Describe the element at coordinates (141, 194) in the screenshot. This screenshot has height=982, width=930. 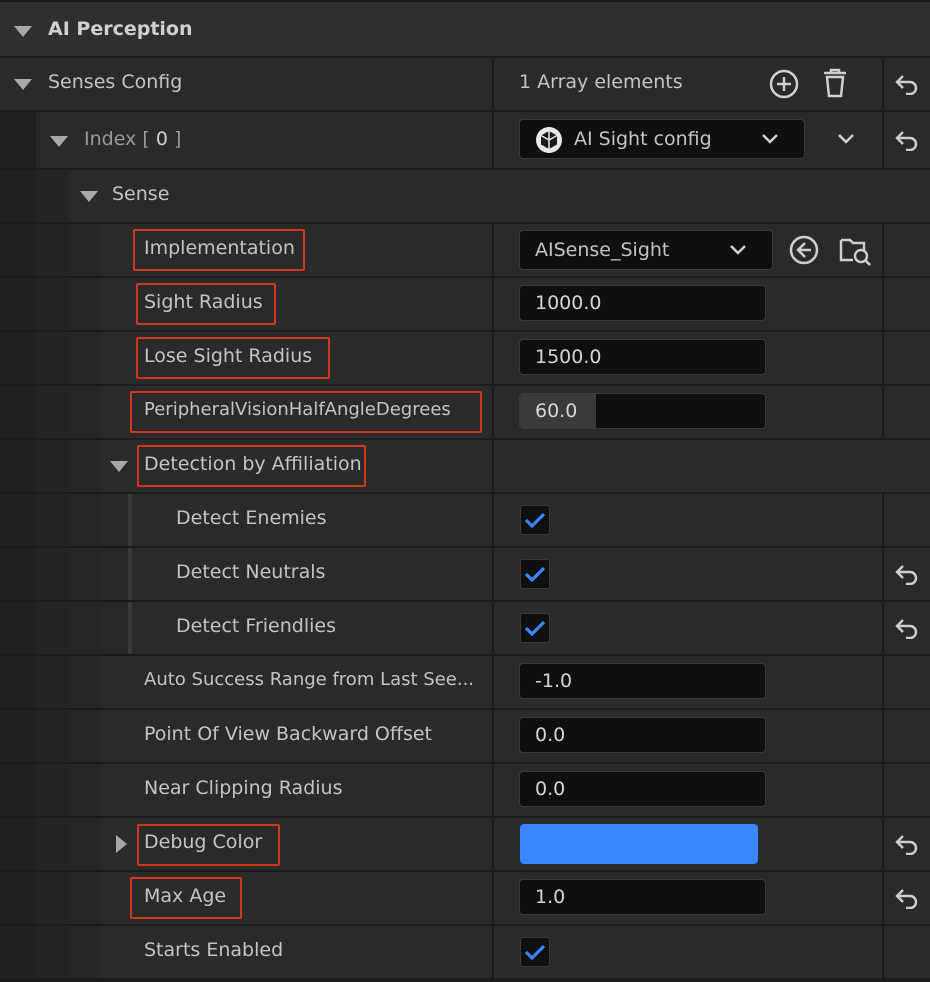
I see `sense-label: Sense` at that location.